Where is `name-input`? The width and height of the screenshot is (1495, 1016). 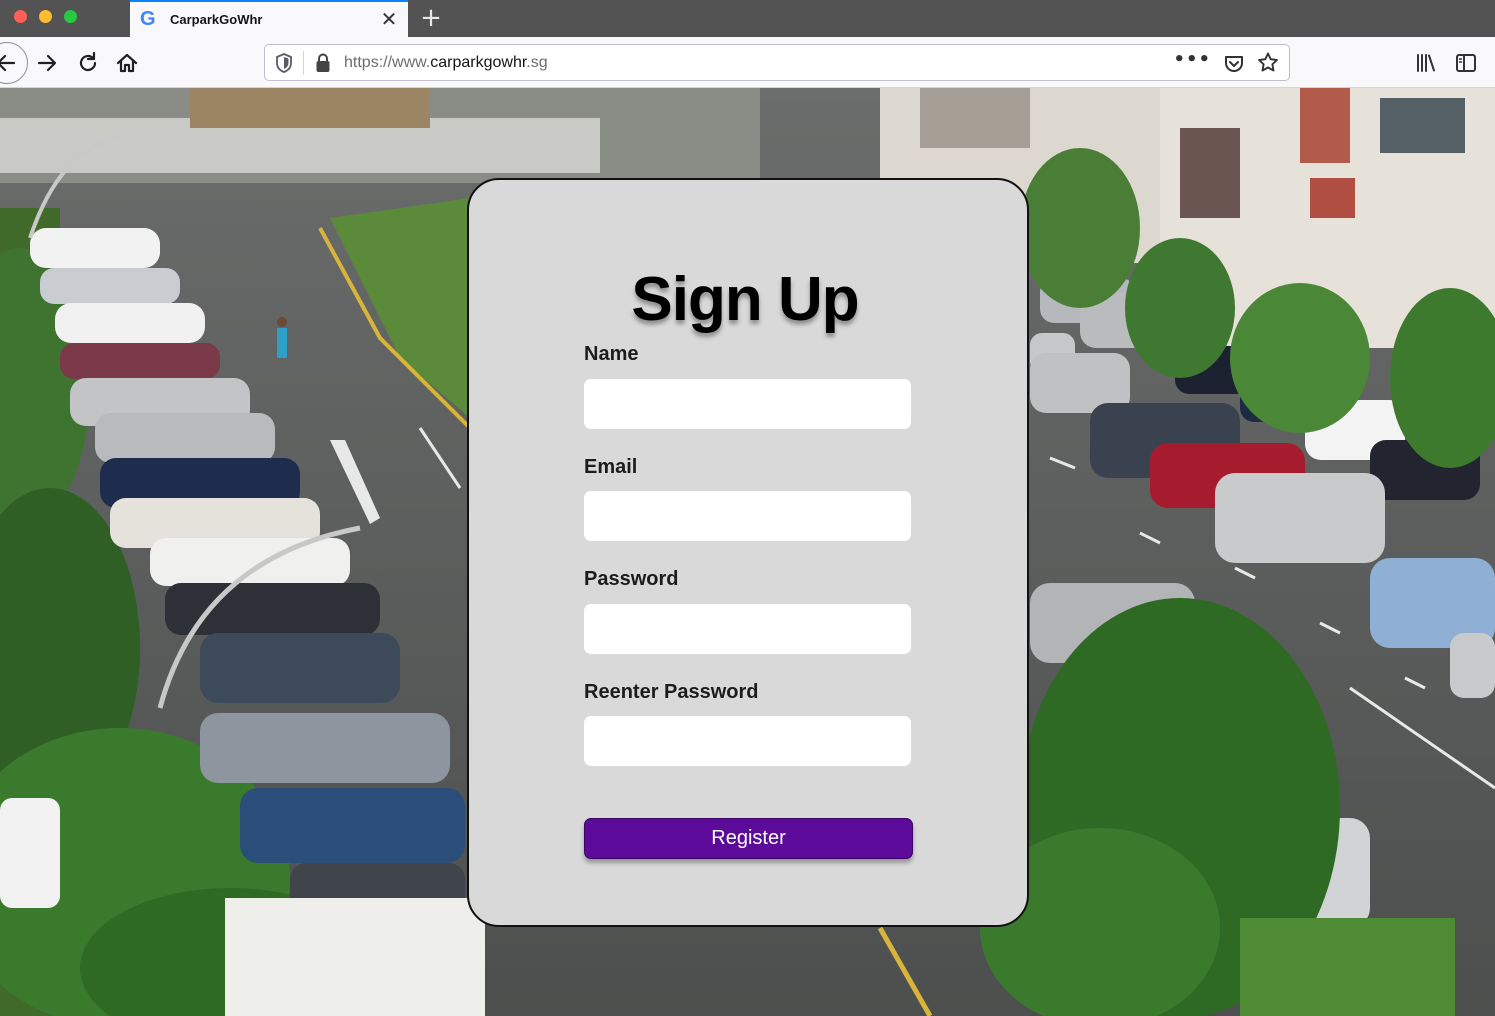 name-input is located at coordinates (747, 404).